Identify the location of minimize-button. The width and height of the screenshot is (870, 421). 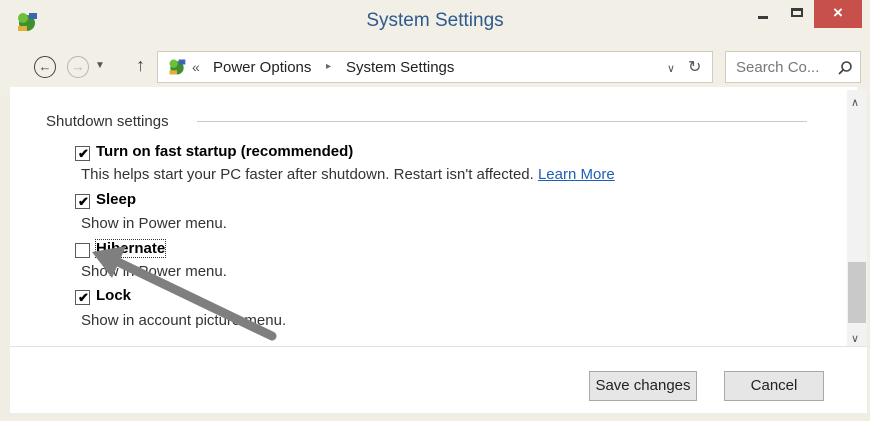
(763, 14).